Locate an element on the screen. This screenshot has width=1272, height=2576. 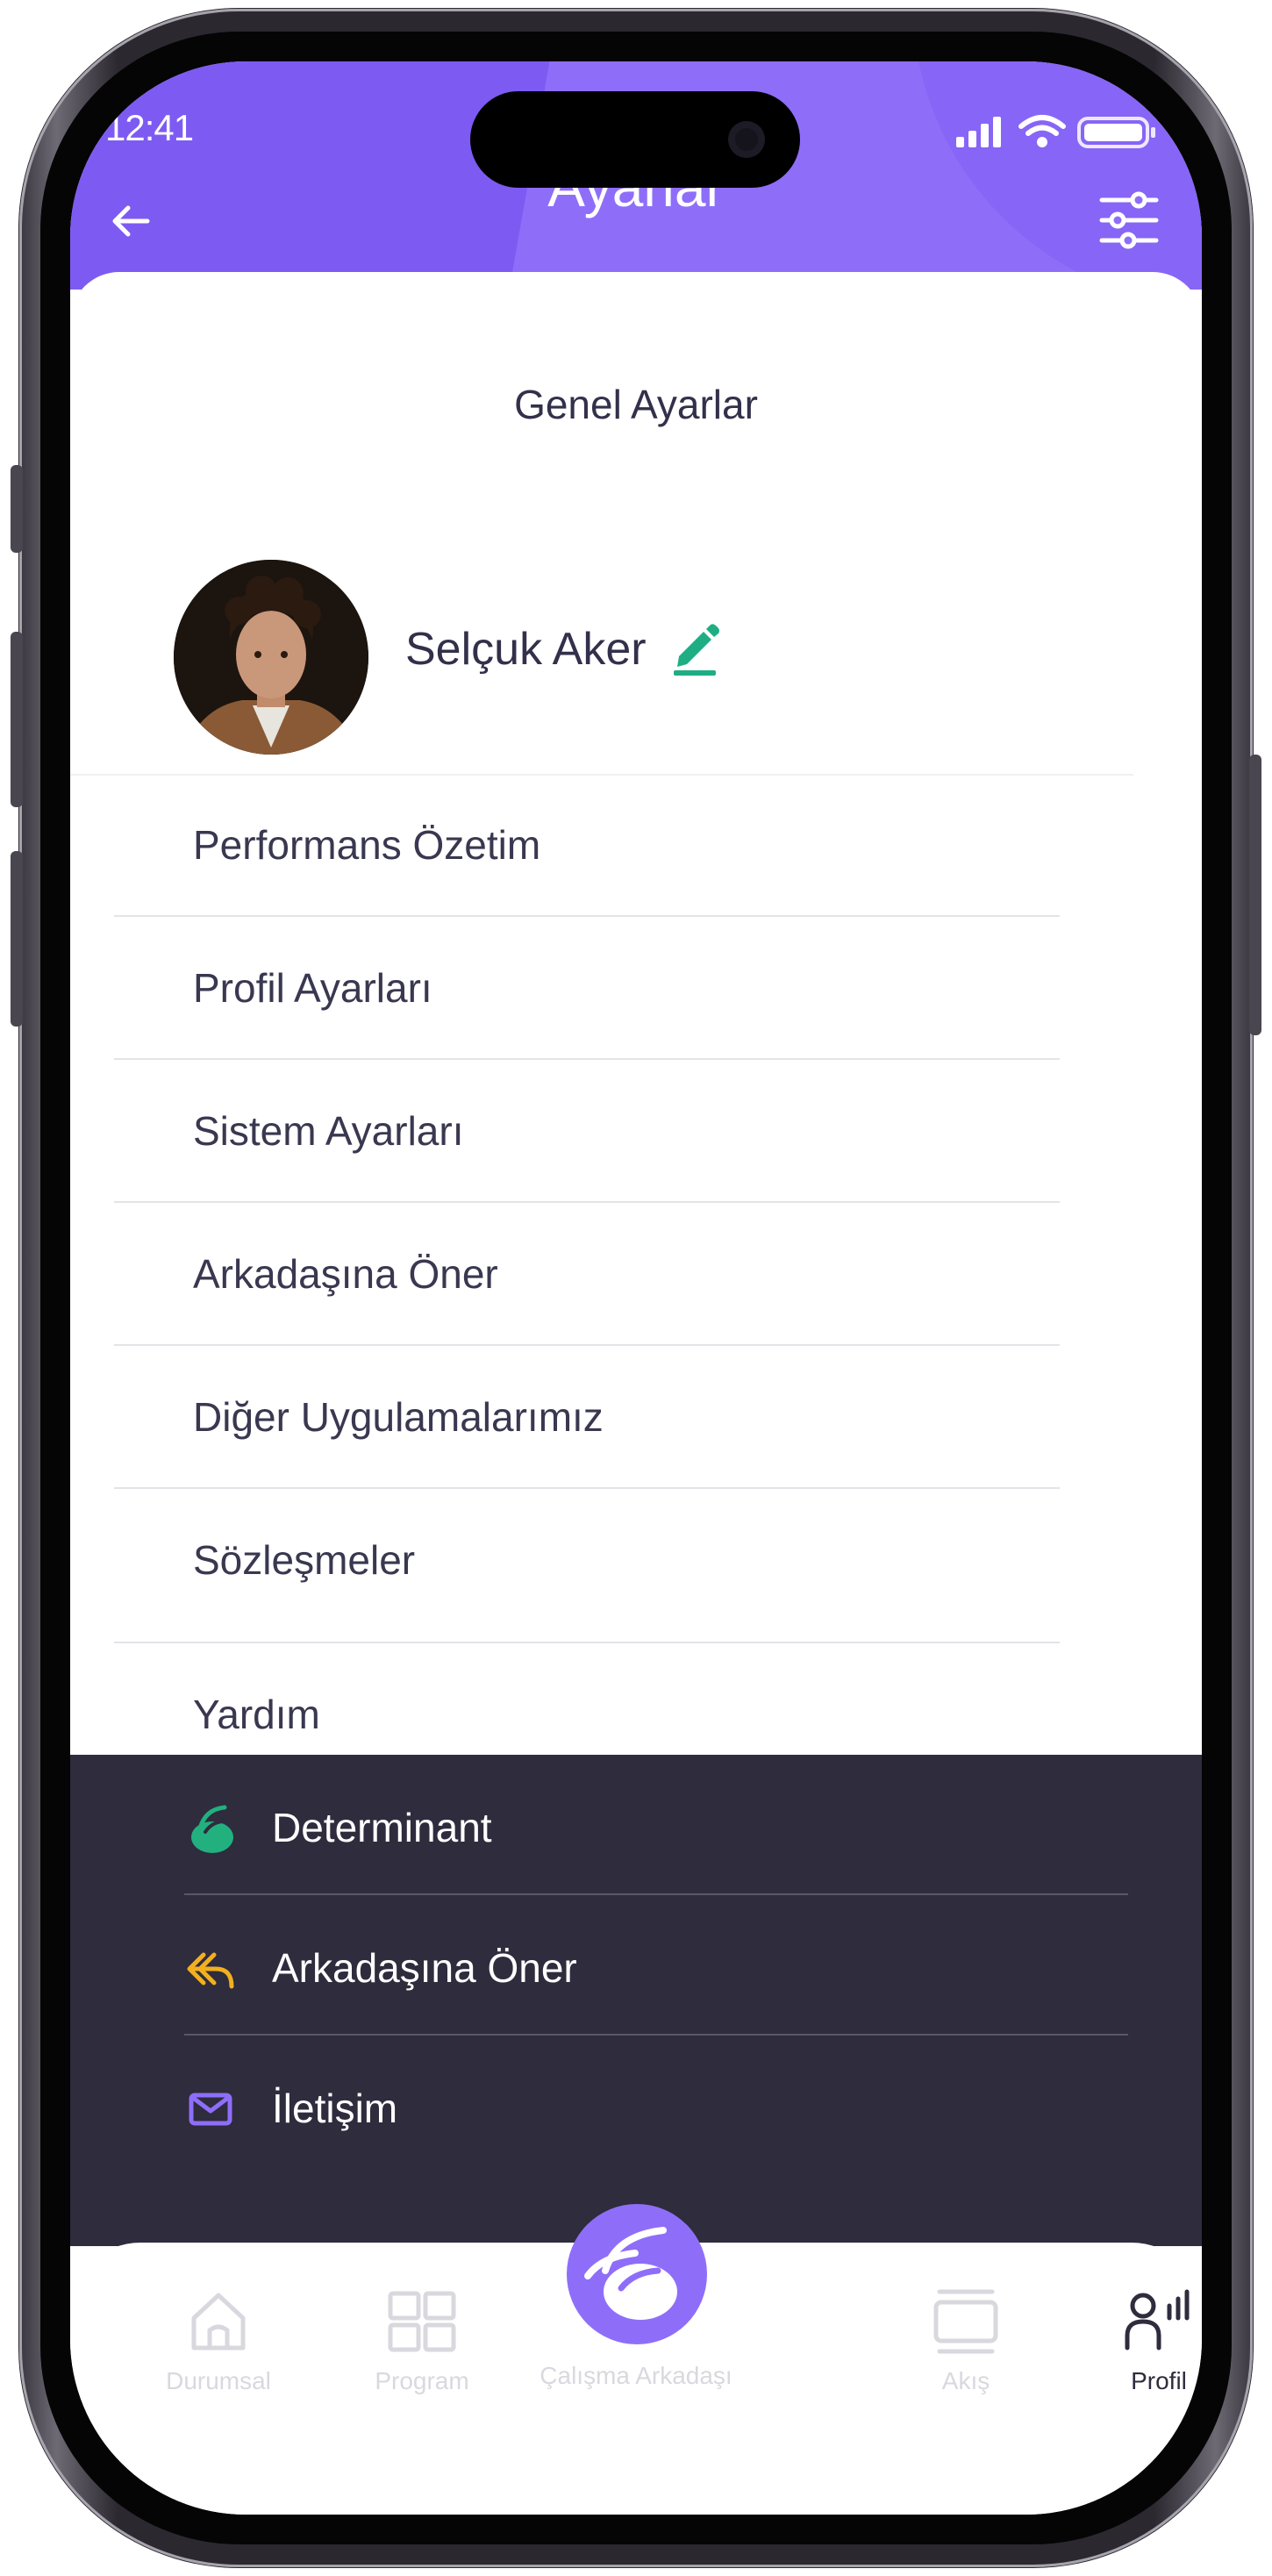
menu-item-label: Sistem Ayarları is located at coordinates (328, 1131).